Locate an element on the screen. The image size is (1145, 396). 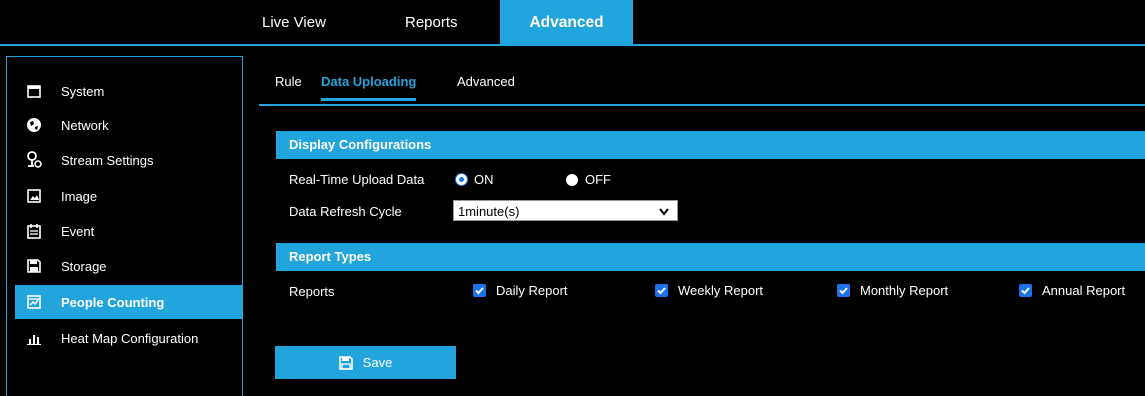
checkbox-label: Weekly Report is located at coordinates (721, 290).